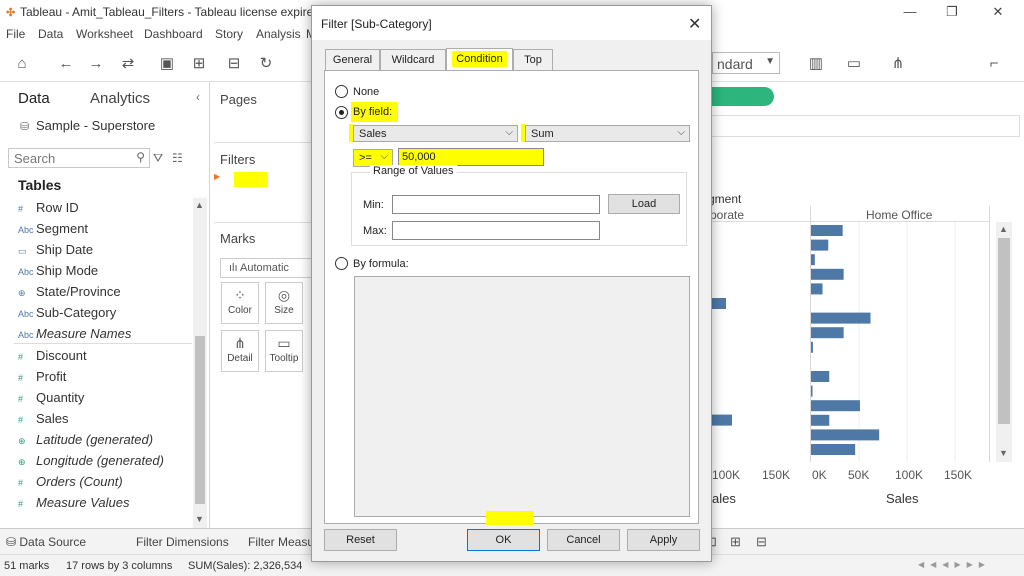 This screenshot has width=1024, height=576. Describe the element at coordinates (73, 505) in the screenshot. I see `field-measure-values: # Measure Values` at that location.